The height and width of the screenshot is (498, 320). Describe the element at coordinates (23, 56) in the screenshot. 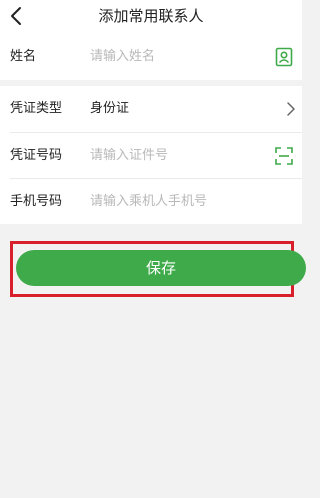

I see `name-label: 姓名` at that location.